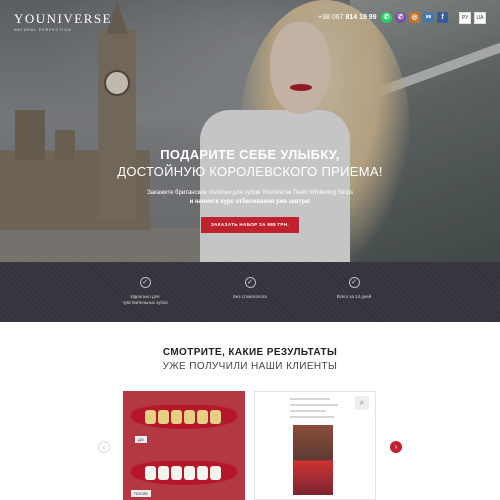  Describe the element at coordinates (362, 403) in the screenshot. I see `zoom-icon: ⌕` at that location.